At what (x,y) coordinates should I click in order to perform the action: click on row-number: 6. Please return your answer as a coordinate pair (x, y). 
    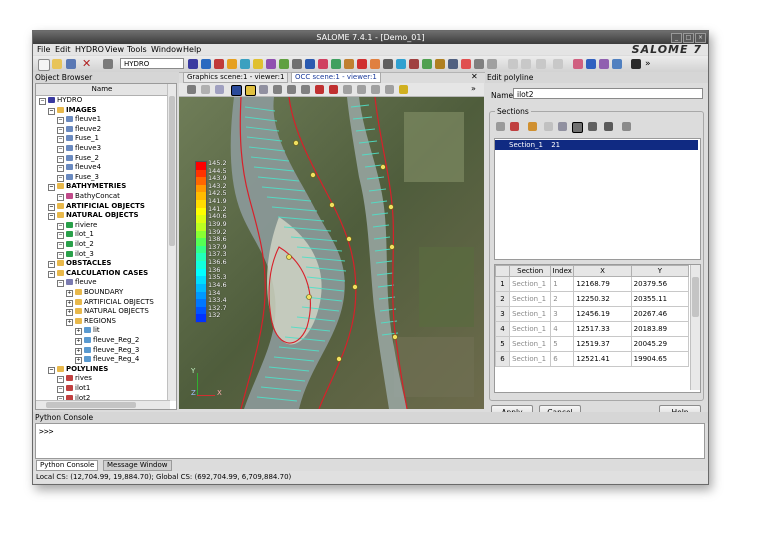
    Looking at the image, I should click on (503, 359).